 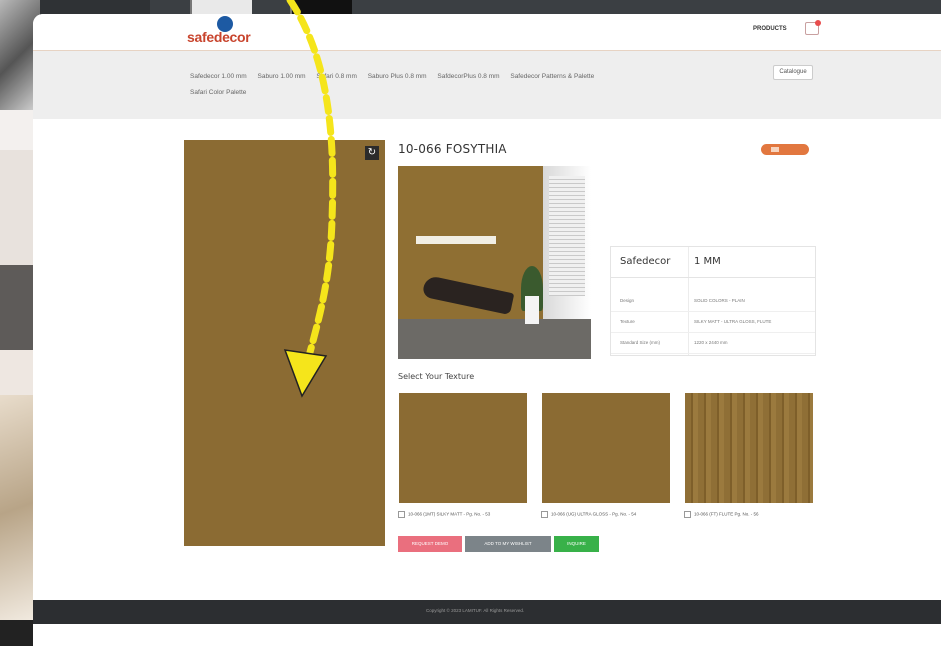 I want to click on add-to-wishlist-button: ADD TO MY WISHLIST, so click(x=508, y=544).